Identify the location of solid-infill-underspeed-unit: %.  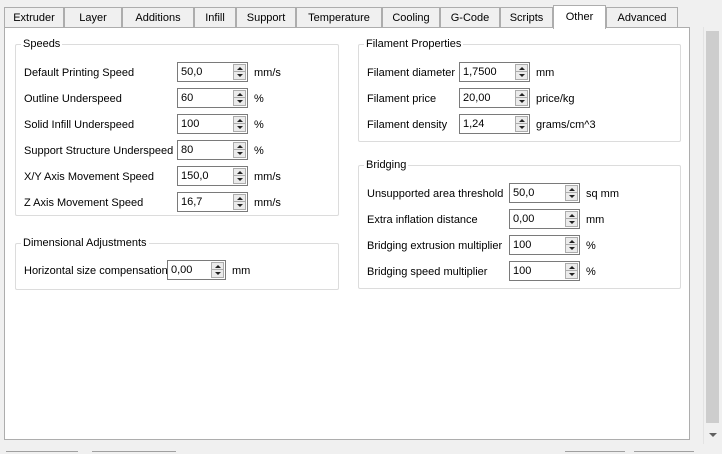
(259, 125).